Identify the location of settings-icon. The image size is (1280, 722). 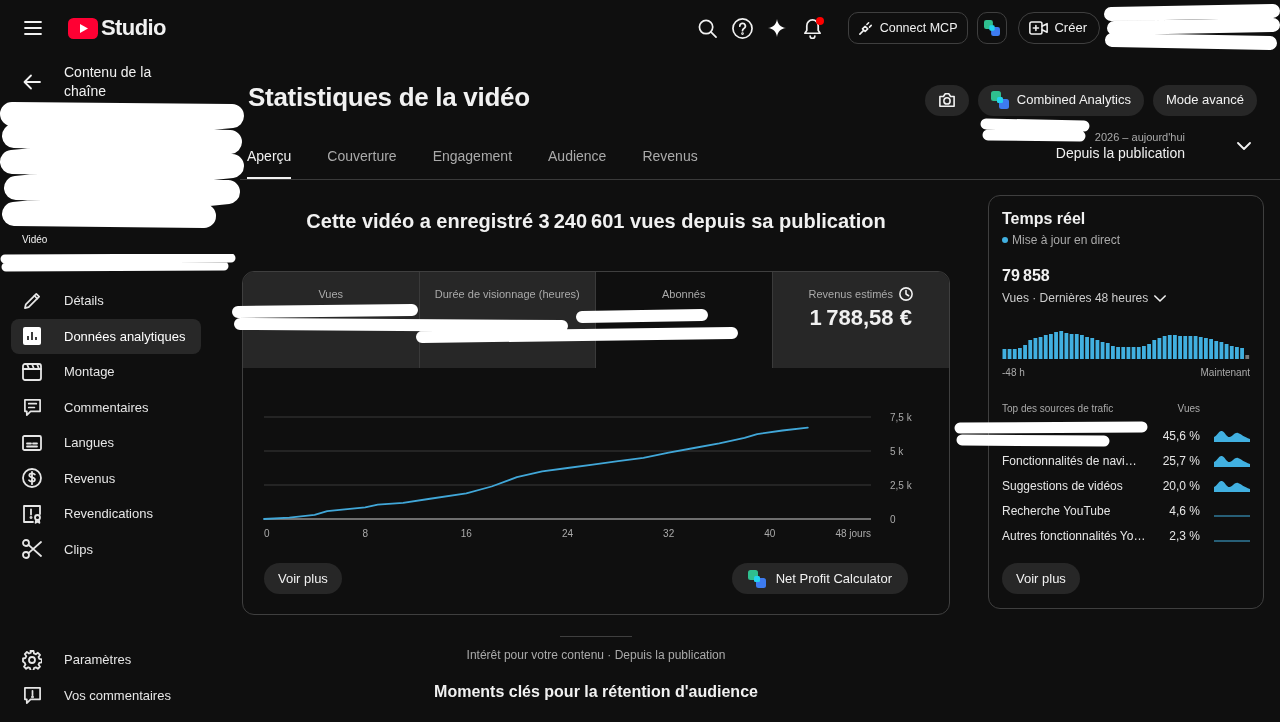
(32, 659).